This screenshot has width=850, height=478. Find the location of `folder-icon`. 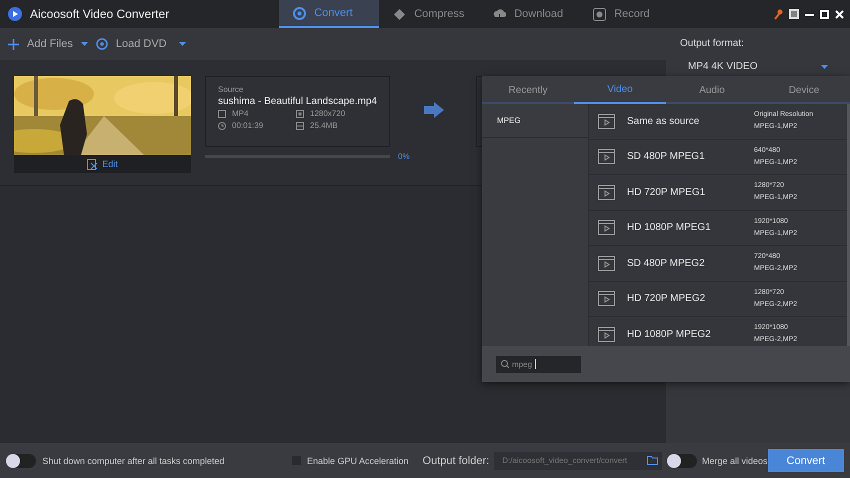

folder-icon is located at coordinates (652, 460).